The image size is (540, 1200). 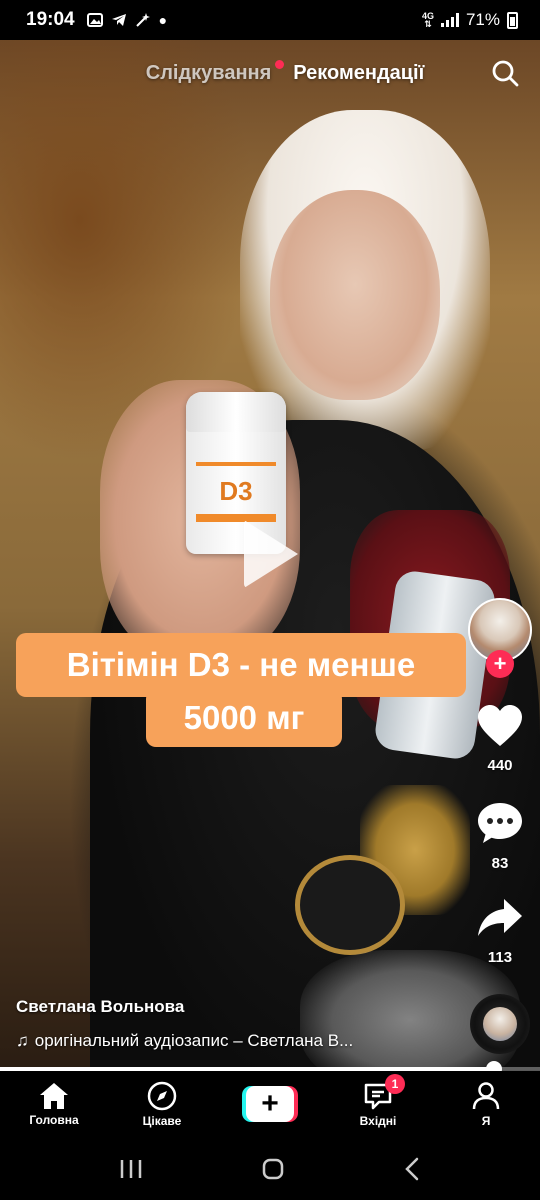 What do you see at coordinates (350, 905) in the screenshot?
I see `video-medallion` at bounding box center [350, 905].